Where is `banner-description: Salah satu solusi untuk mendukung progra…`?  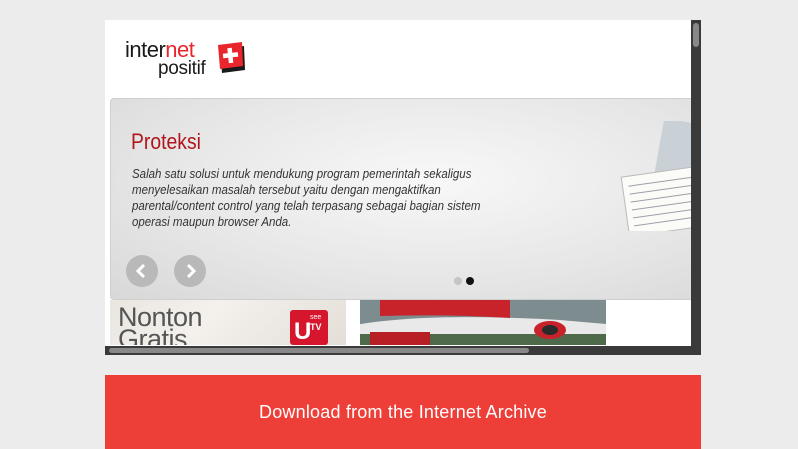
banner-description: Salah satu solusi untuk mendukung progra… is located at coordinates (306, 198).